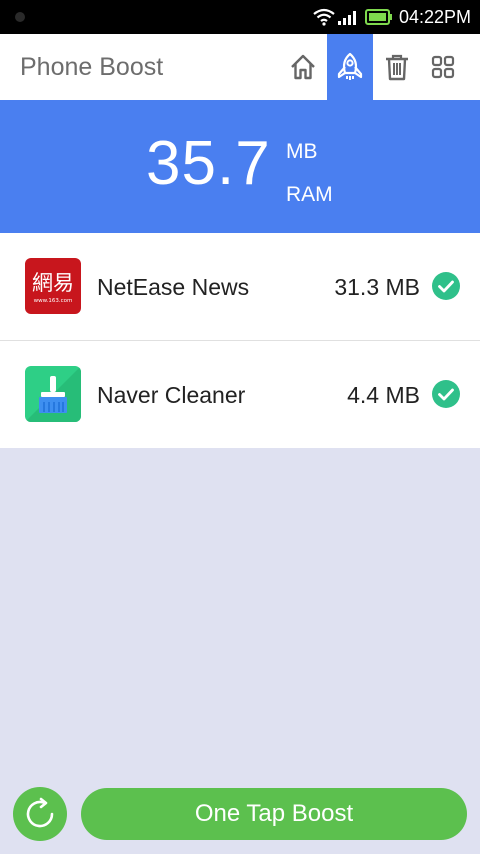  Describe the element at coordinates (171, 395) in the screenshot. I see `app-name: Naver Cleaner` at that location.